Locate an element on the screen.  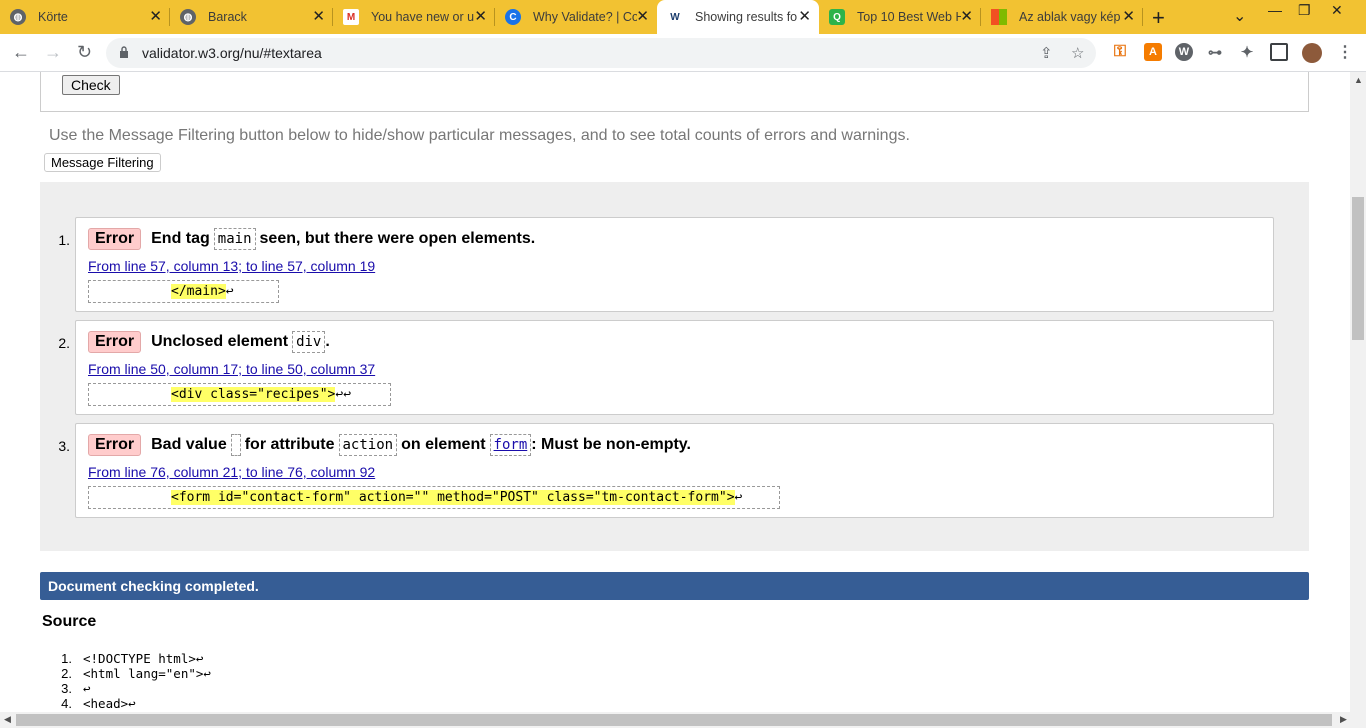
code-snippet: div is located at coordinates (309, 342).